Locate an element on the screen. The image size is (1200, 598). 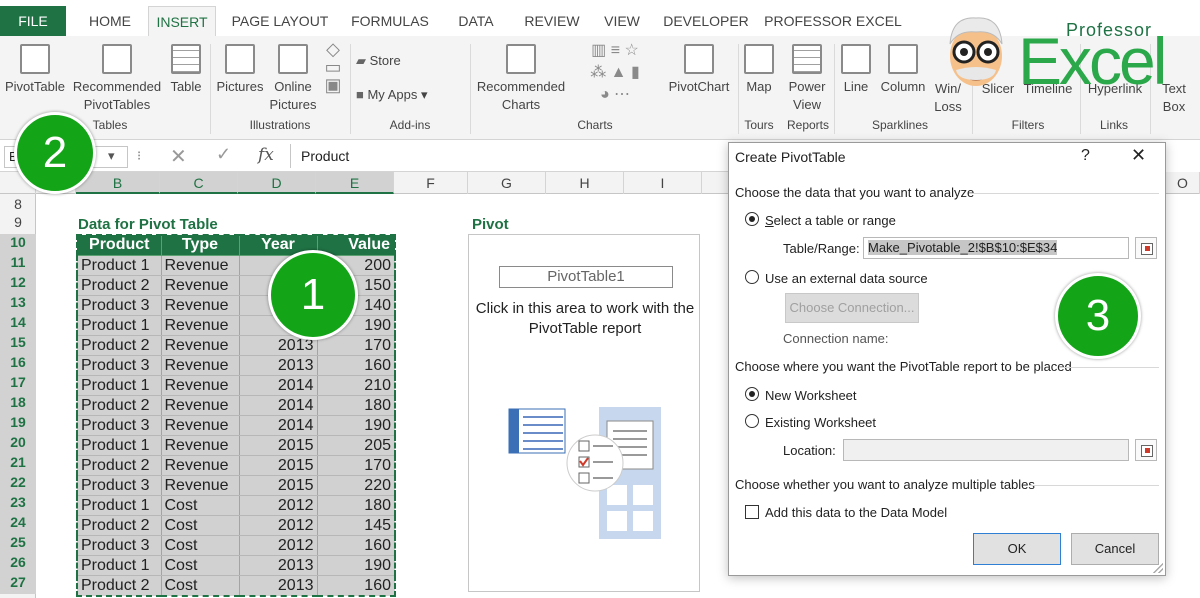
insert-function-icon: fx is located at coordinates (266, 155).